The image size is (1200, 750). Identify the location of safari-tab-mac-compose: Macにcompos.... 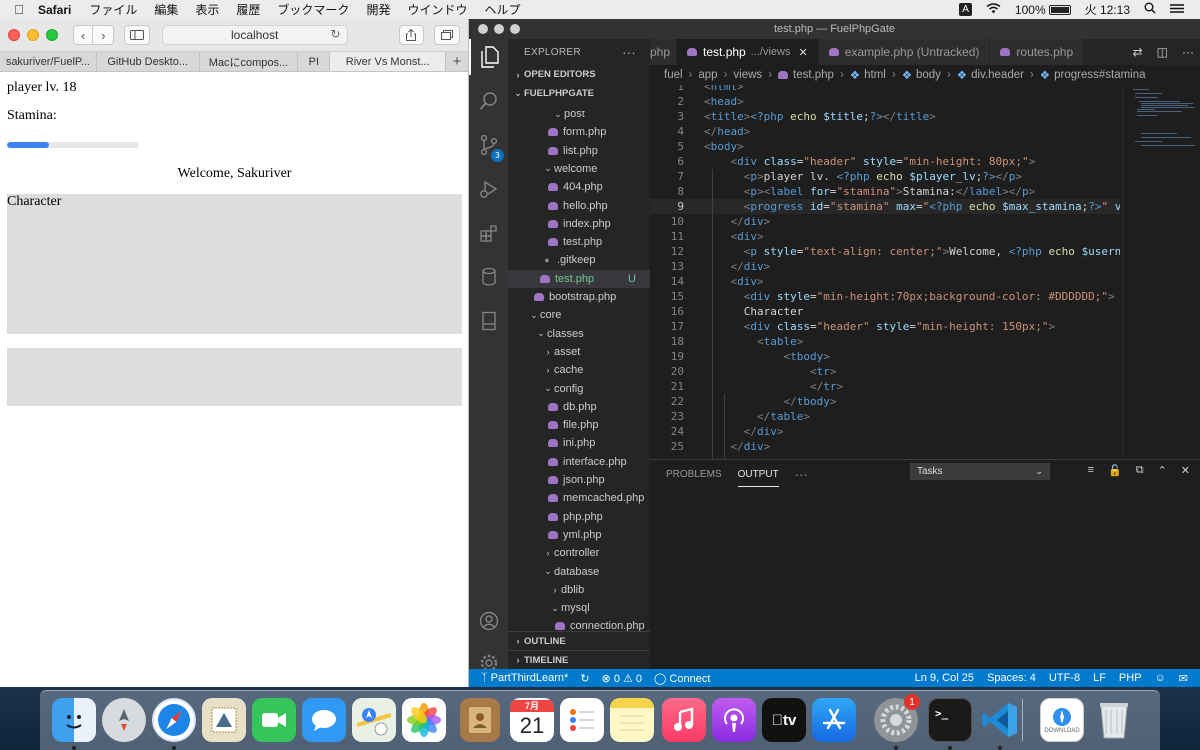
(249, 61).